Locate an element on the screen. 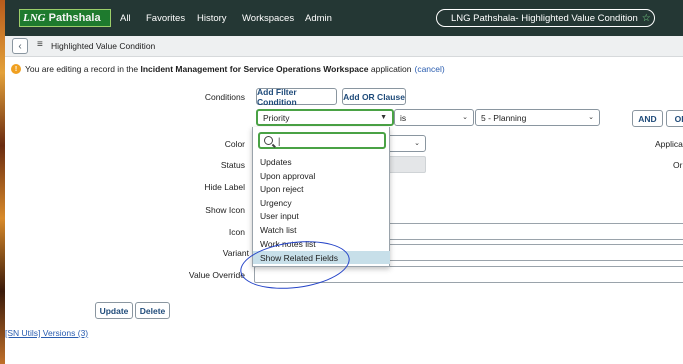 The width and height of the screenshot is (683, 364). delete-button: Delete is located at coordinates (152, 310).